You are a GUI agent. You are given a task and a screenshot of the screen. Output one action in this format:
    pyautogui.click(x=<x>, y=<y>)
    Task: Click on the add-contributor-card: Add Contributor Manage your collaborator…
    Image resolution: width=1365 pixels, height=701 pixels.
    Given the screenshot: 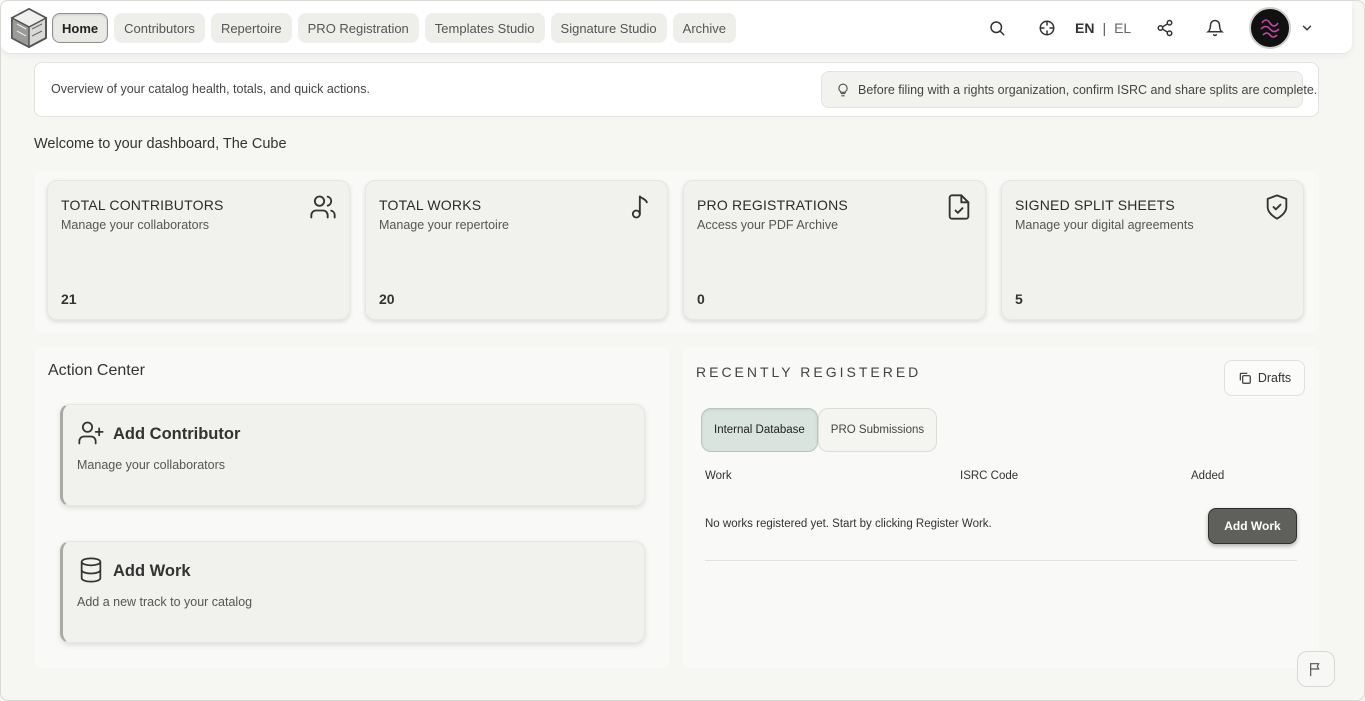 What is the action you would take?
    pyautogui.click(x=352, y=455)
    